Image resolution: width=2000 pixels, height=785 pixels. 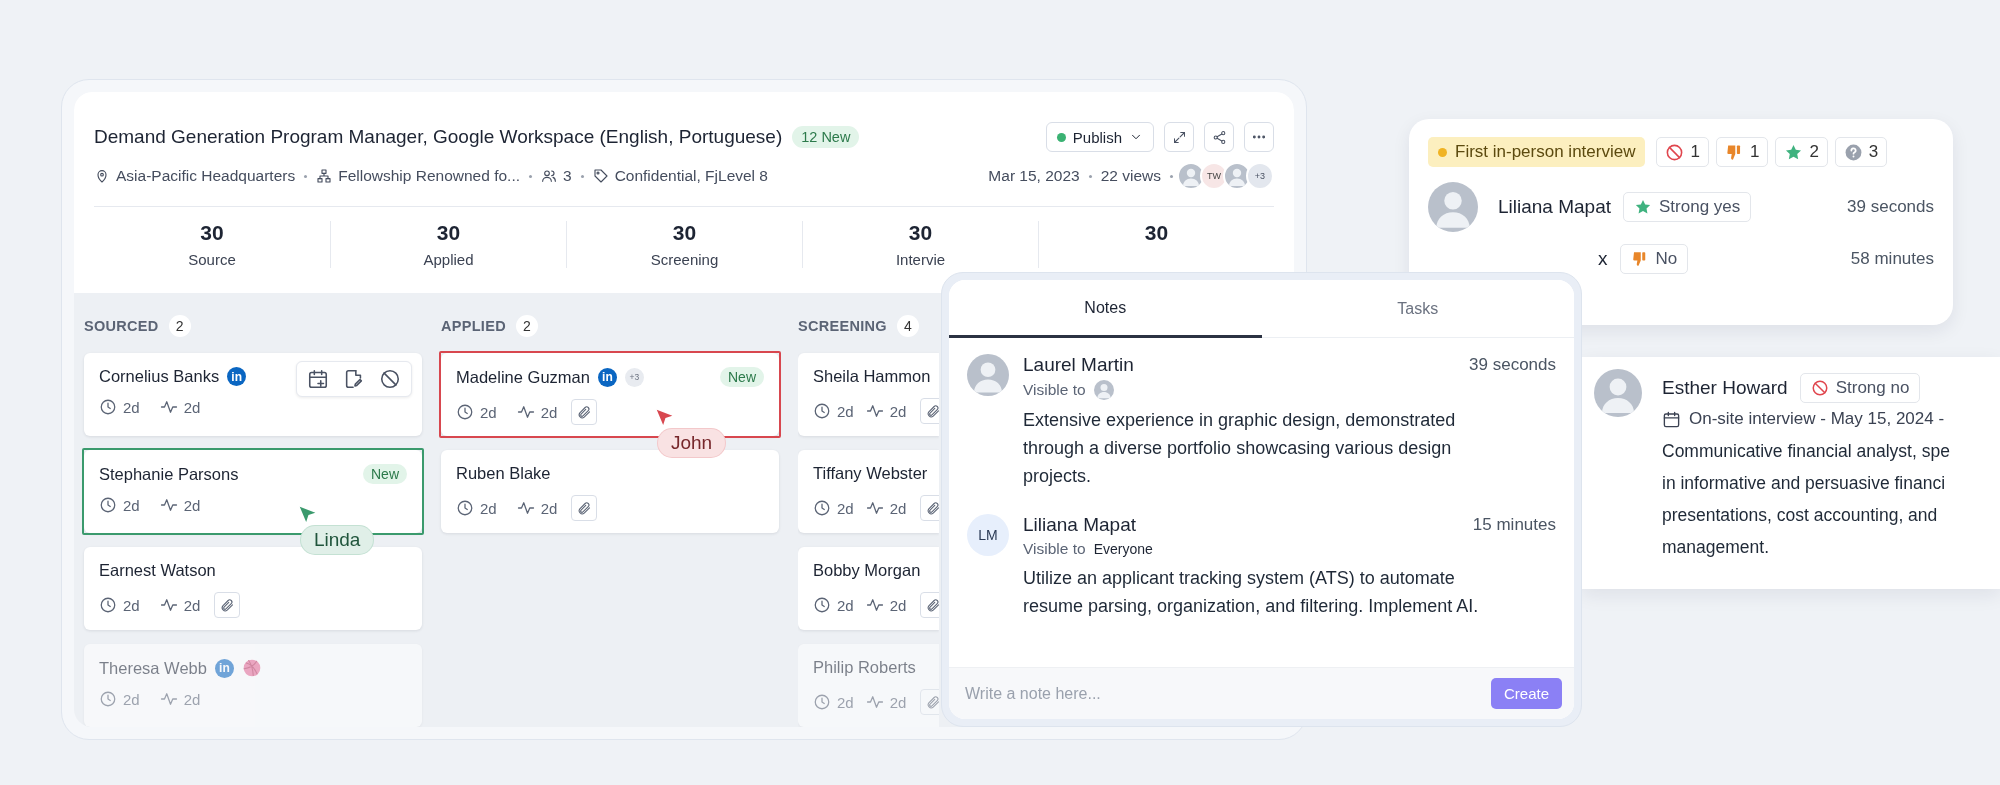 What do you see at coordinates (610, 394) in the screenshot?
I see `candidate-card: Madeline Guzman in +3 New 2d 2d` at bounding box center [610, 394].